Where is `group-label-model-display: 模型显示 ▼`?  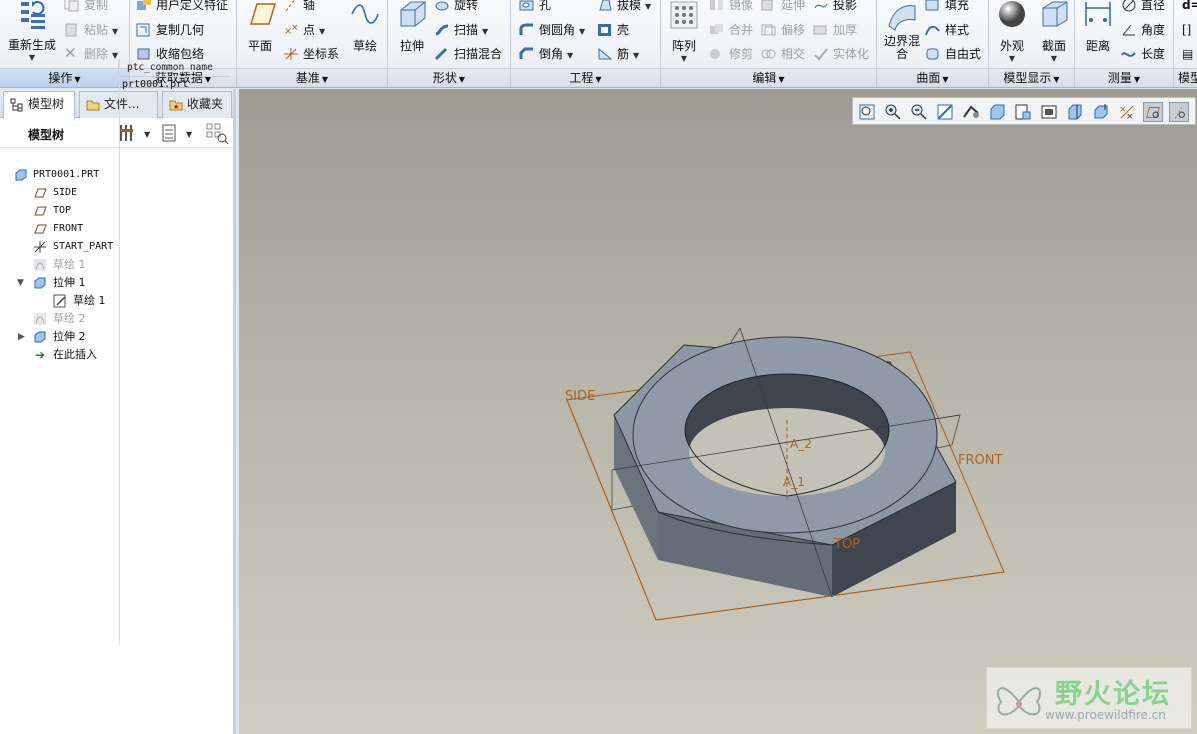
group-label-model-display: 模型显示 ▼ is located at coordinates (1031, 77).